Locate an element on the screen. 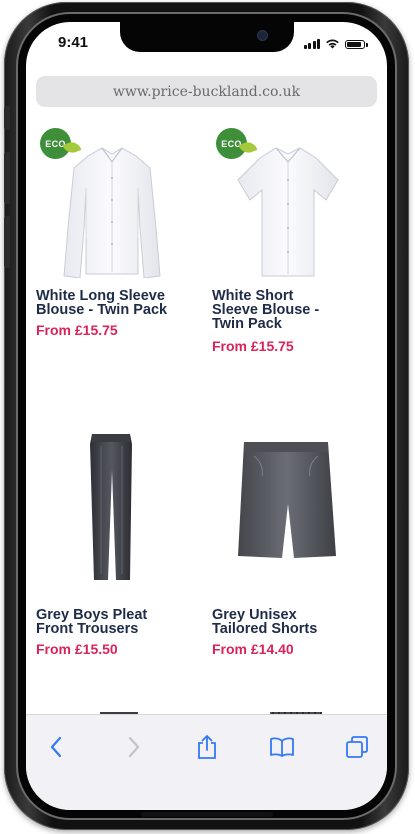 This screenshot has width=415, height=834. browser-toolbar is located at coordinates (206, 762).